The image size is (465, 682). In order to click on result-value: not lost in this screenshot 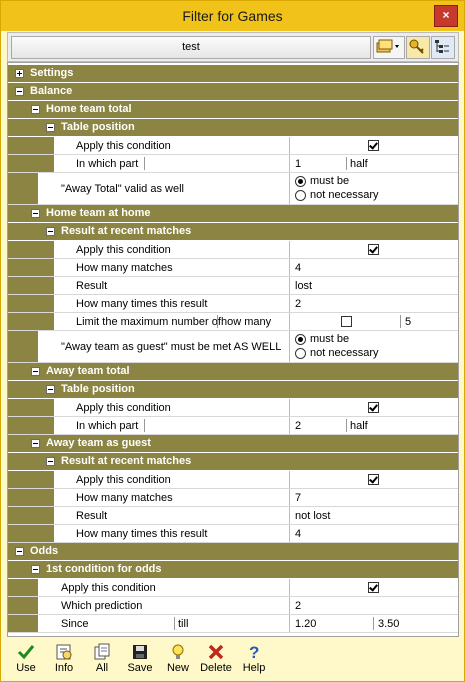, I will do `click(312, 516)`.